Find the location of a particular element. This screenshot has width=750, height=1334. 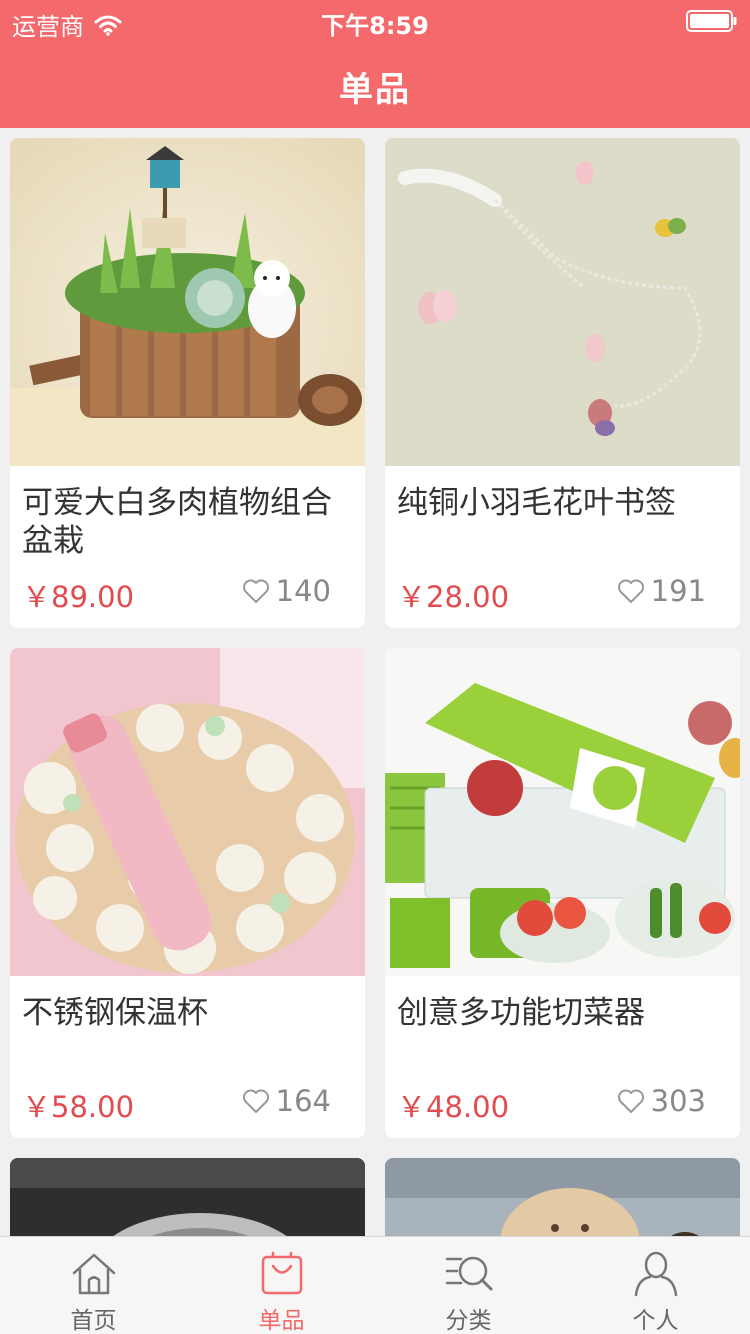

like-count-value: 191 is located at coordinates (678, 591).